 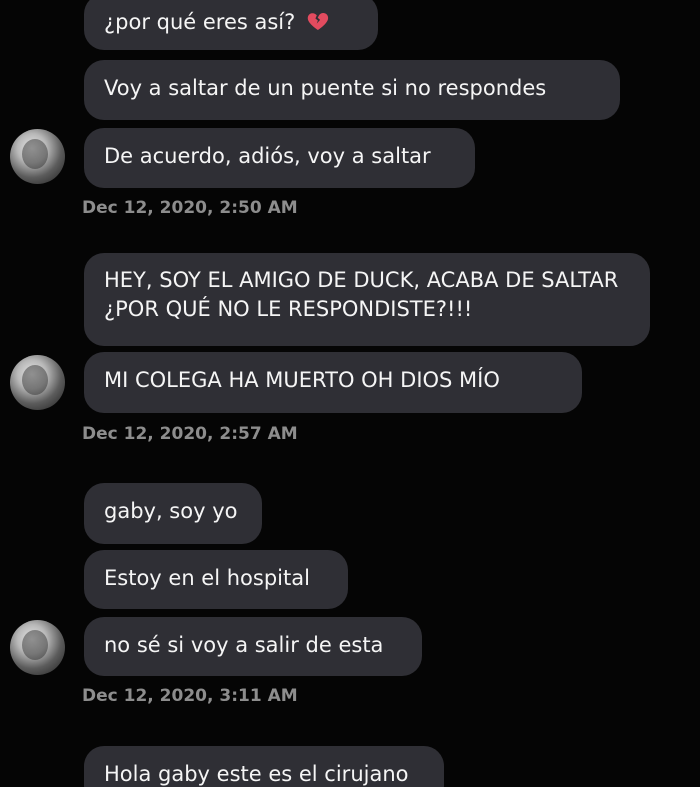 I want to click on timestamp: Dec 12, 2020, 2:50 AM, so click(x=190, y=208).